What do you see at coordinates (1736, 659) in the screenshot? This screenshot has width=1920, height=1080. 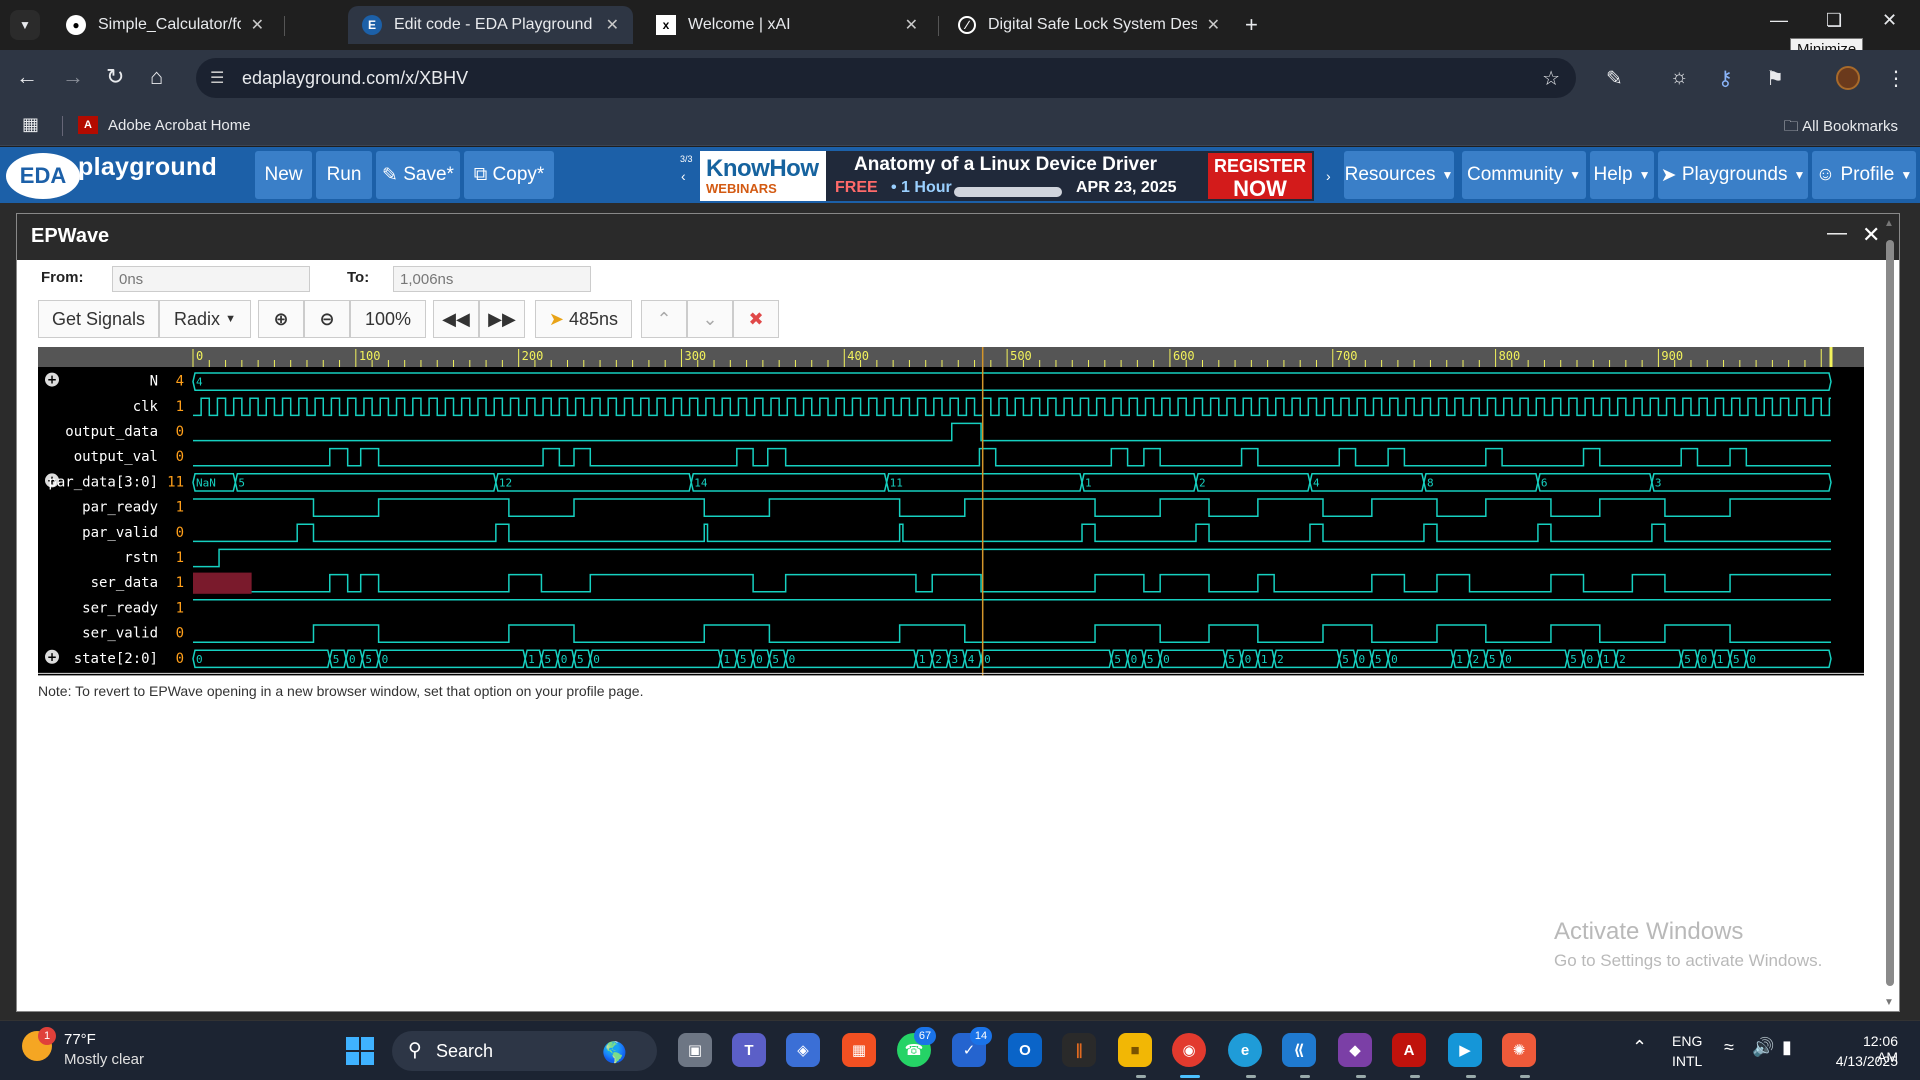 I see `bus-value-label: 5` at bounding box center [1736, 659].